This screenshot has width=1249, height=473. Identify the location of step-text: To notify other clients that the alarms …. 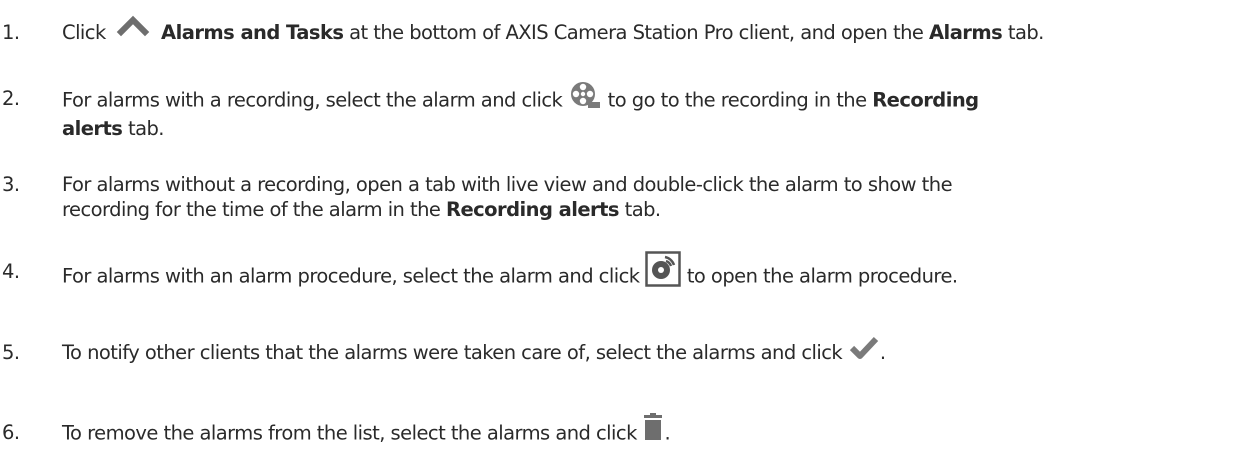
(654, 351).